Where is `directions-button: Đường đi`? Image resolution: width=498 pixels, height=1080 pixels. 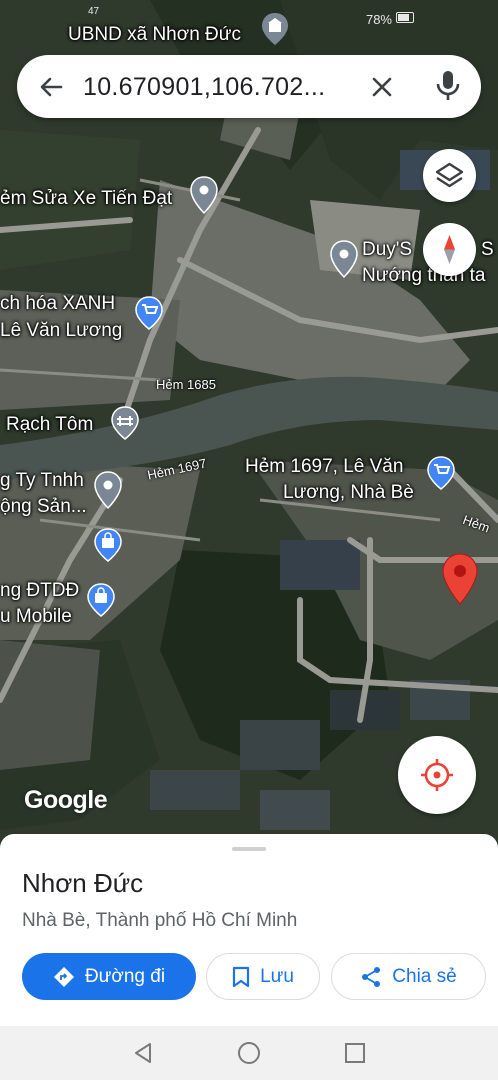
directions-button: Đường đi is located at coordinates (109, 976).